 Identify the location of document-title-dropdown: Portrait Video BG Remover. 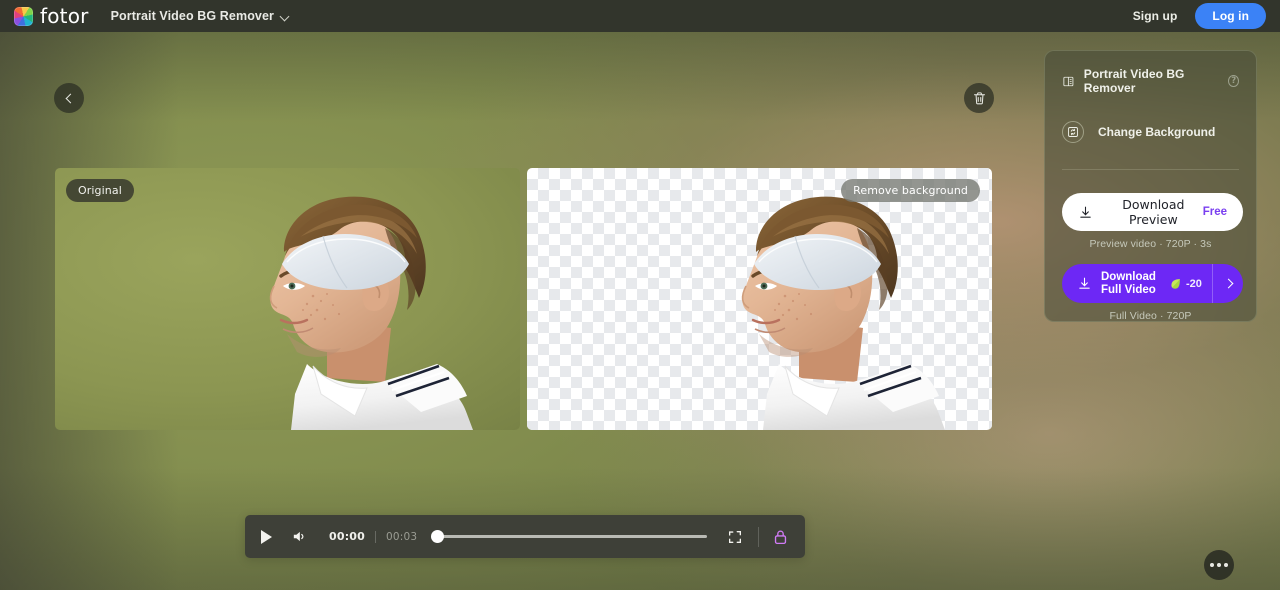
(200, 16).